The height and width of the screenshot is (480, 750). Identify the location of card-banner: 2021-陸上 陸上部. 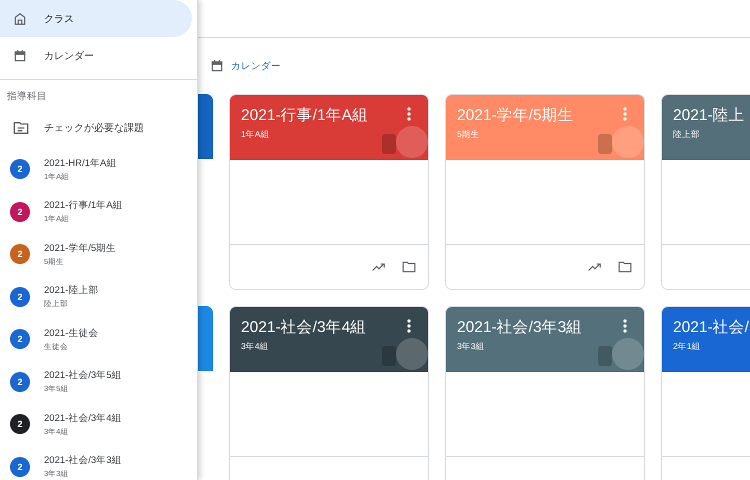
(706, 127).